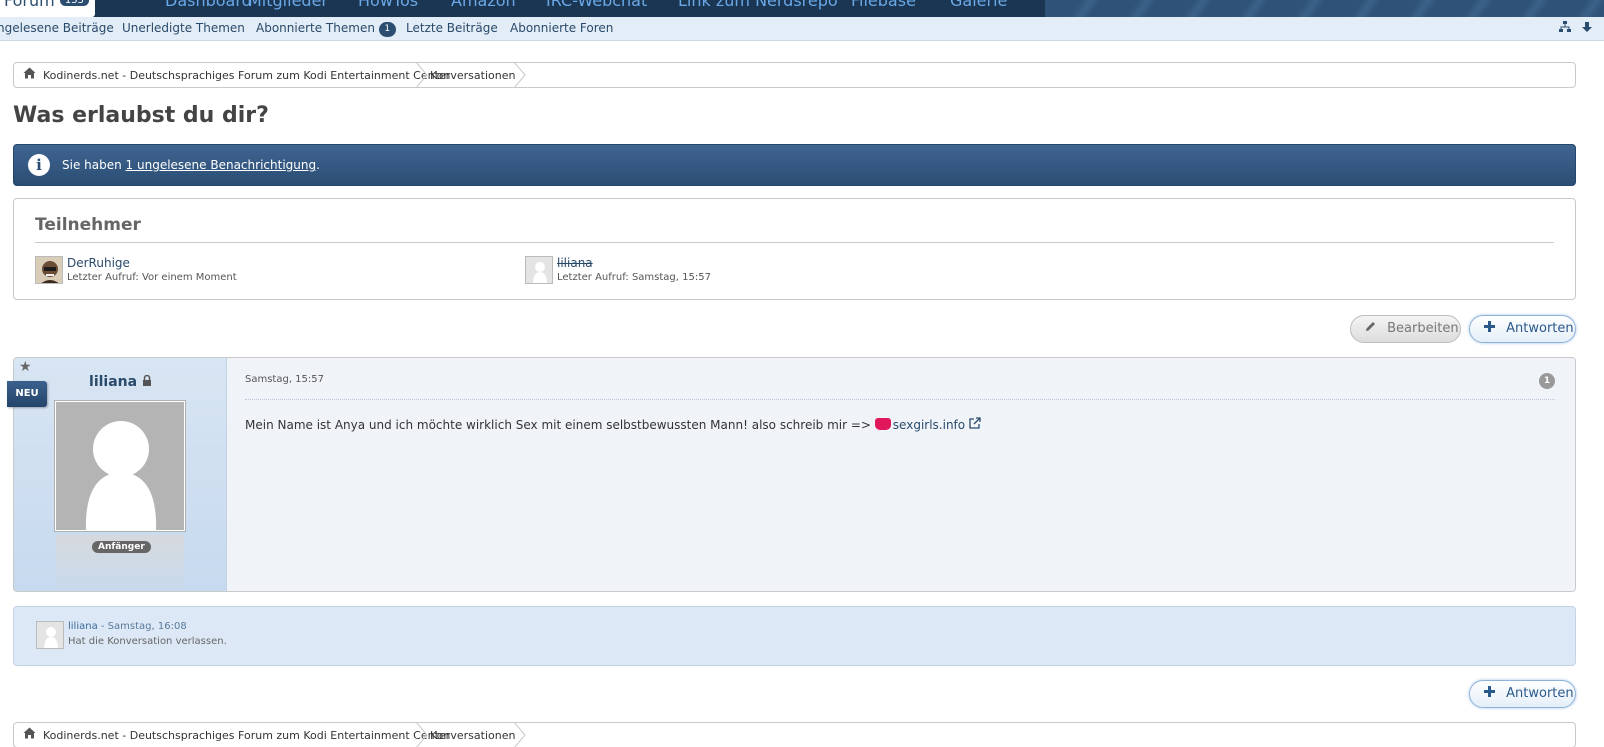  Describe the element at coordinates (147, 641) in the screenshot. I see `notice-text: Hat die Konversation verlassen.` at that location.